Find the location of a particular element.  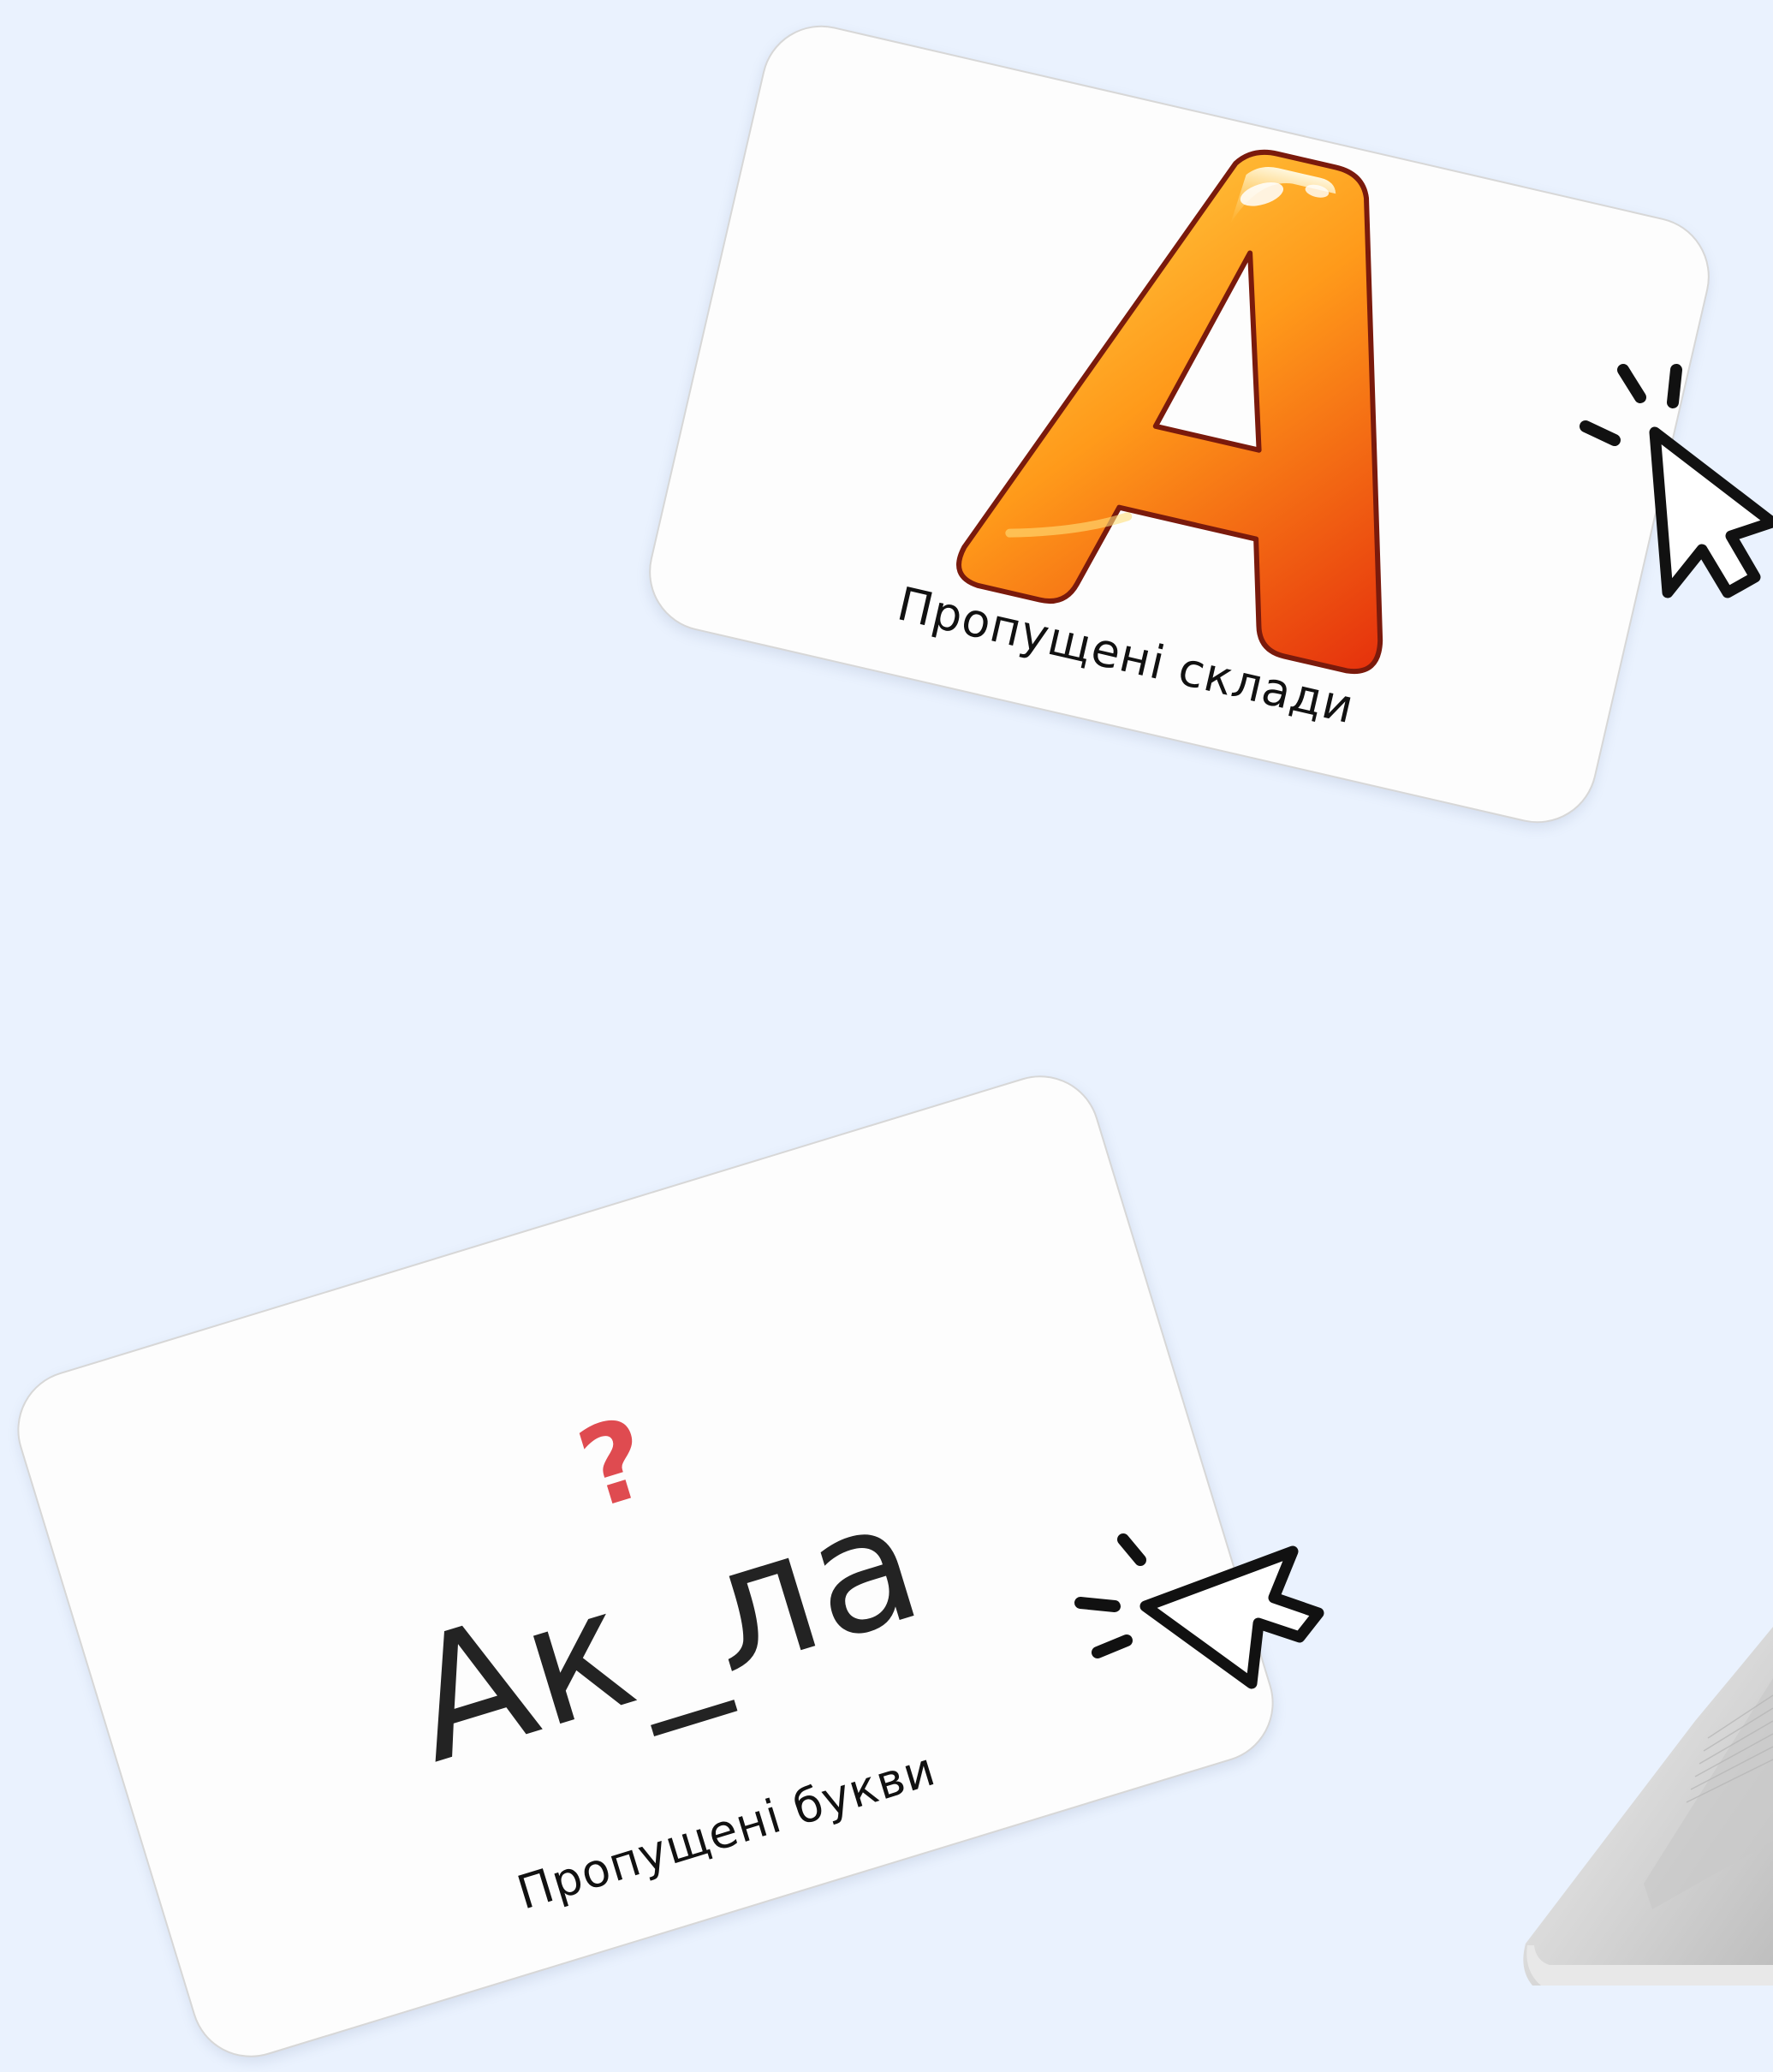

laptop-image is located at coordinates (1648, 1806).